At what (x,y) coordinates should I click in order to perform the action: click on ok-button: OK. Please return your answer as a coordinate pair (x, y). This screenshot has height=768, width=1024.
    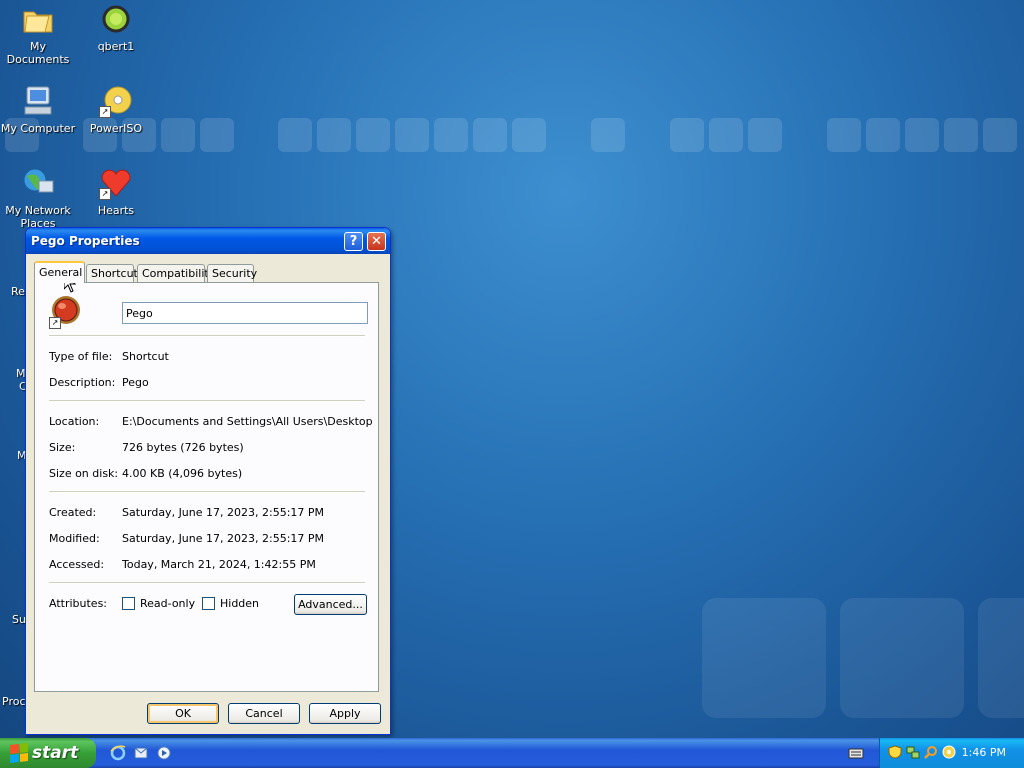
    Looking at the image, I should click on (183, 713).